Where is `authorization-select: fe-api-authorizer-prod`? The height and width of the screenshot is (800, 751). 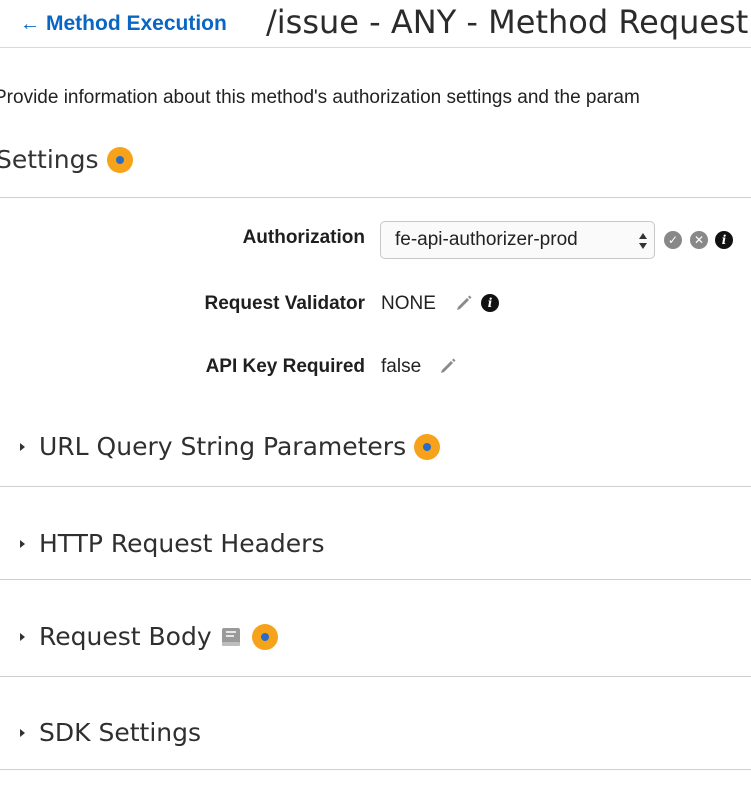 authorization-select: fe-api-authorizer-prod is located at coordinates (517, 240).